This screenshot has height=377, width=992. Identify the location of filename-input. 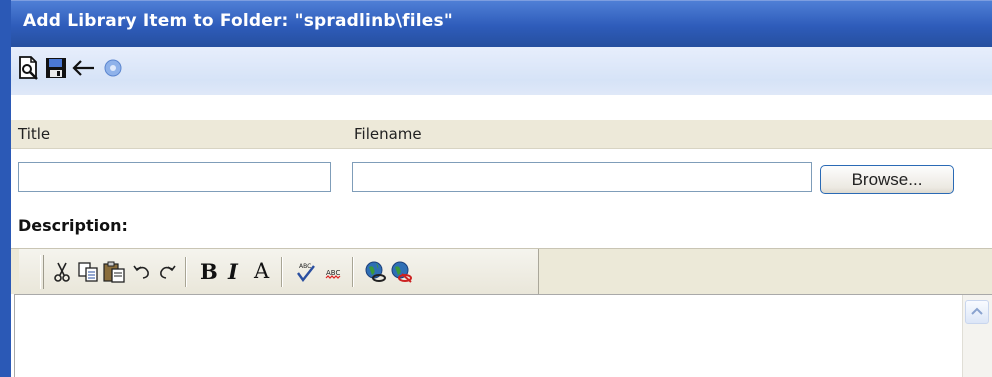
(582, 177).